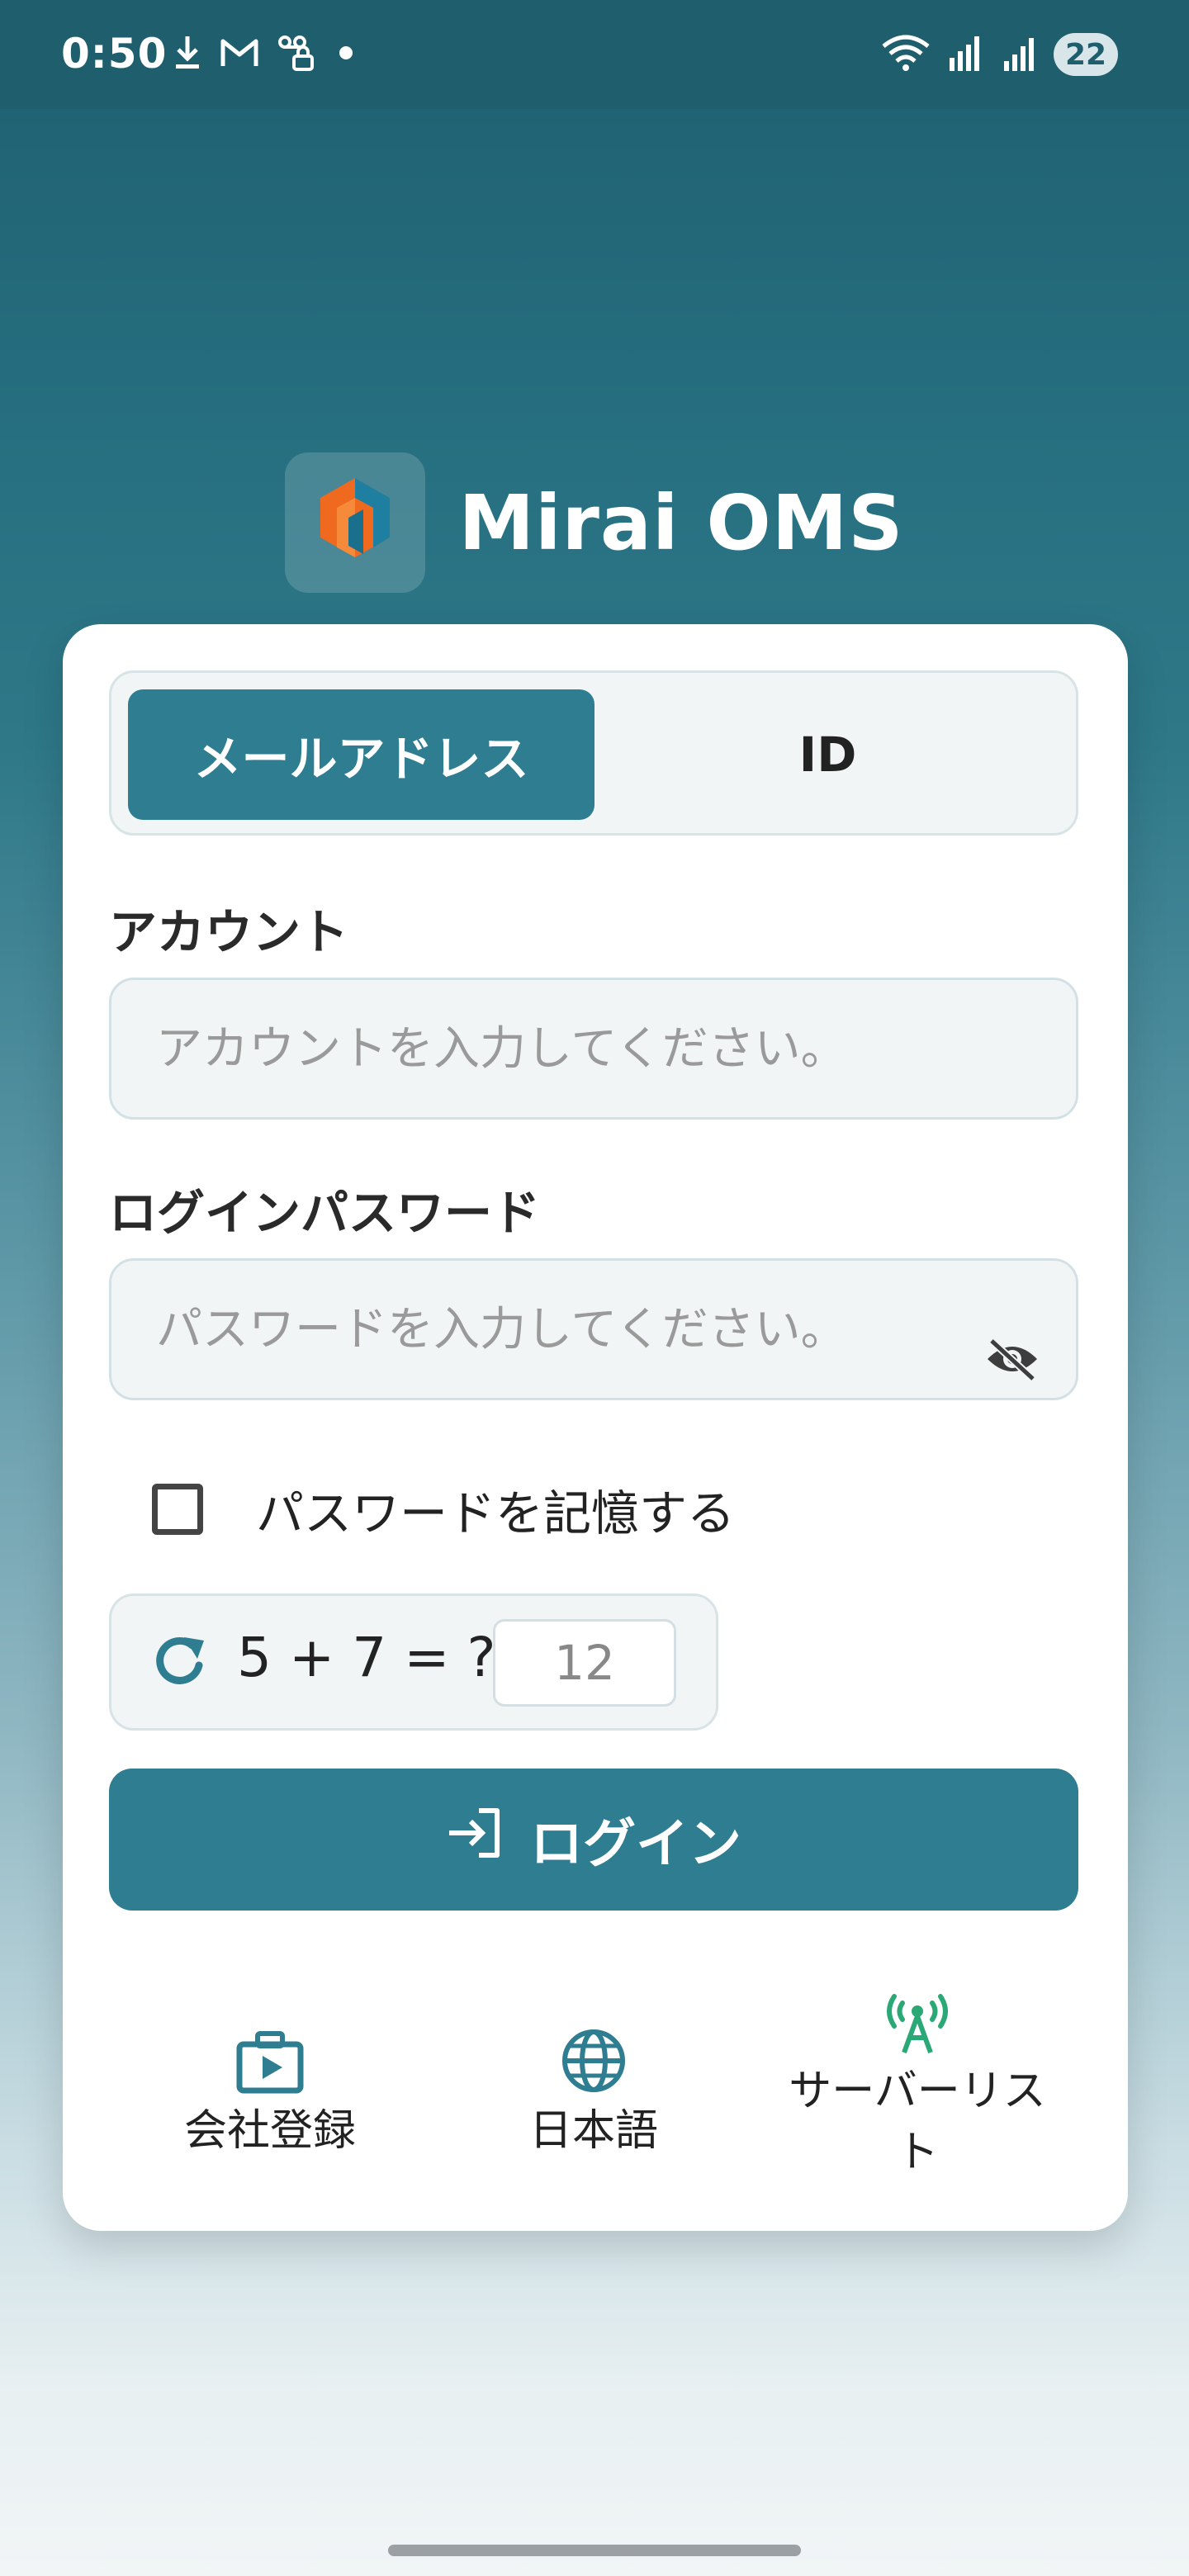 The image size is (1189, 2576). What do you see at coordinates (905, 54) in the screenshot?
I see `wifi-icon` at bounding box center [905, 54].